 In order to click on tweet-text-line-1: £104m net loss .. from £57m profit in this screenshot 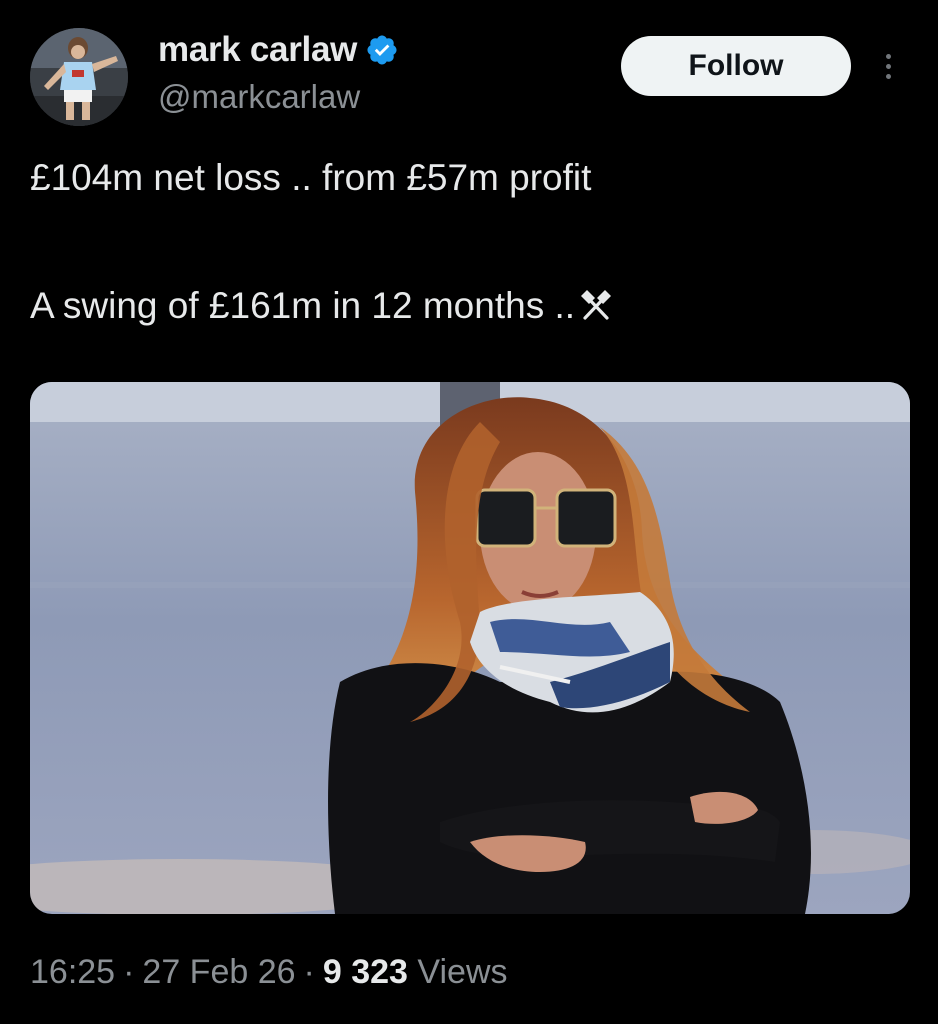, I will do `click(311, 177)`.